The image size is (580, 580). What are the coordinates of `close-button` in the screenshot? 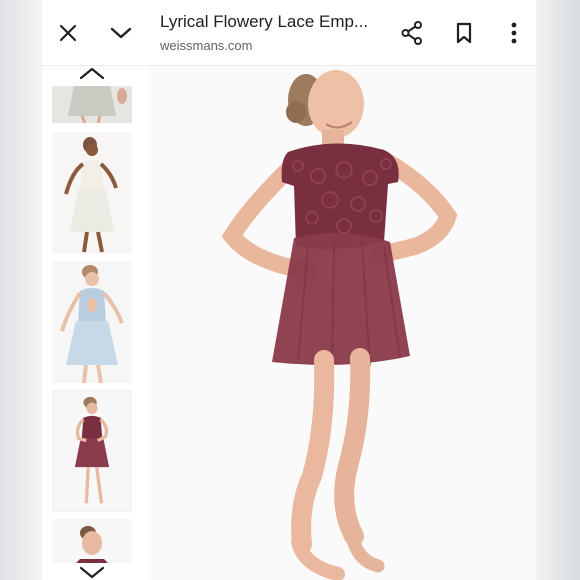 It's located at (68, 33).